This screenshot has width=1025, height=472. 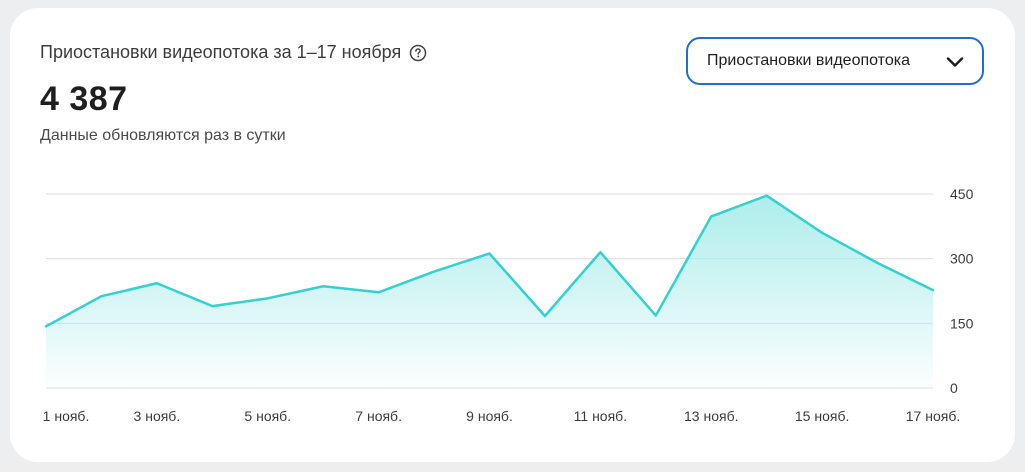 What do you see at coordinates (933, 416) in the screenshot?
I see `x-tick-label: 17 нояб.` at bounding box center [933, 416].